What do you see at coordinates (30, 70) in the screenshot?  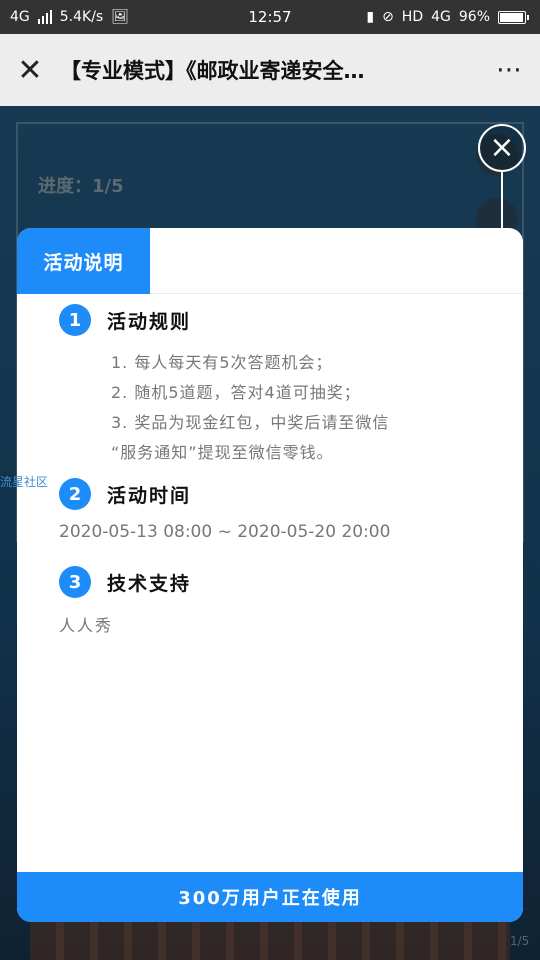 I see `close-icon: ✕` at bounding box center [30, 70].